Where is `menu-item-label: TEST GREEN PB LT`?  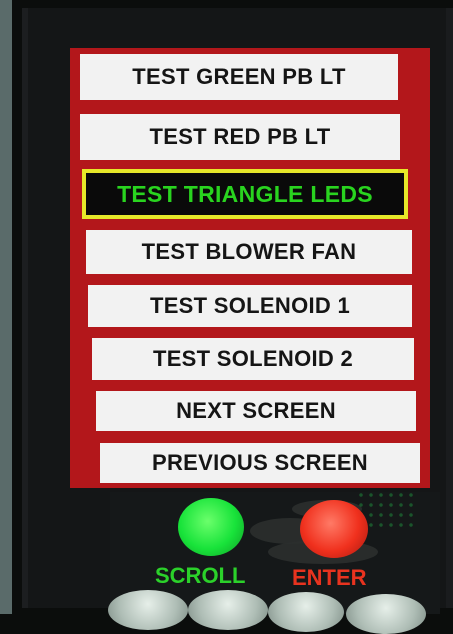 menu-item-label: TEST GREEN PB LT is located at coordinates (239, 76).